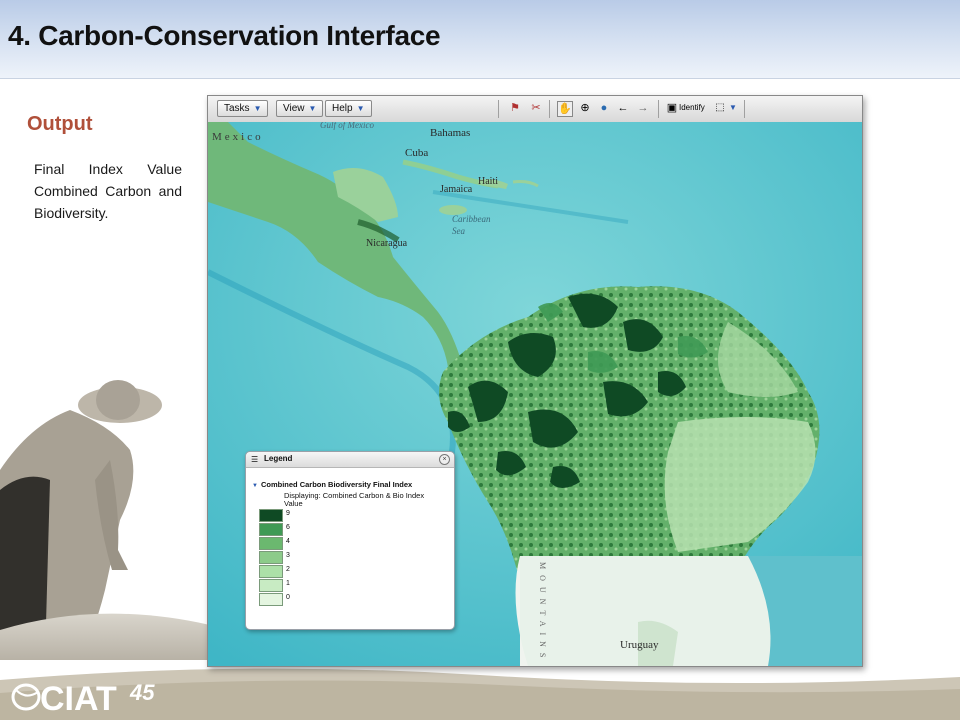  Describe the element at coordinates (78, 698) in the screenshot. I see `svg-text: CIAT` at that location.